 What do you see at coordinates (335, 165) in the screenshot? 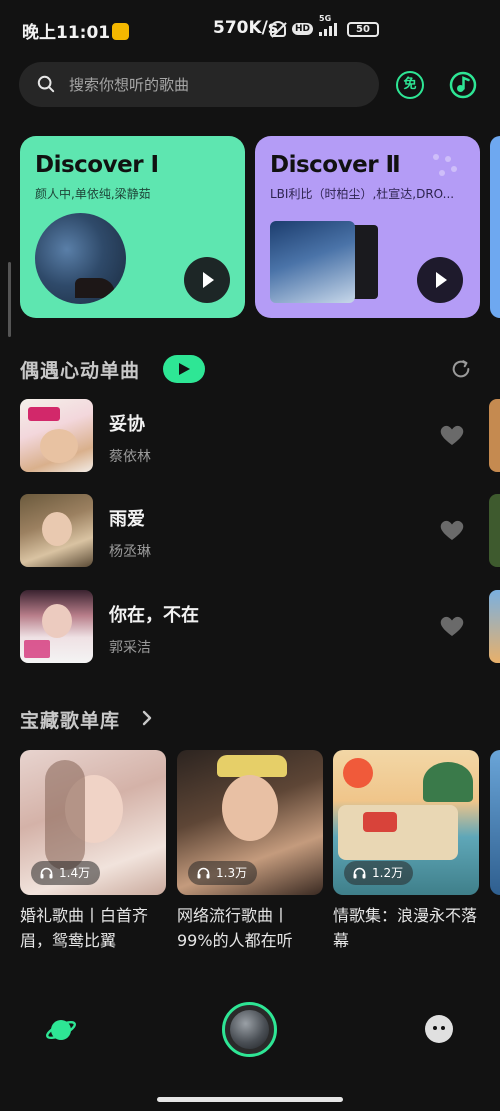
I see `discover-title: Discover Ⅱ` at bounding box center [335, 165].